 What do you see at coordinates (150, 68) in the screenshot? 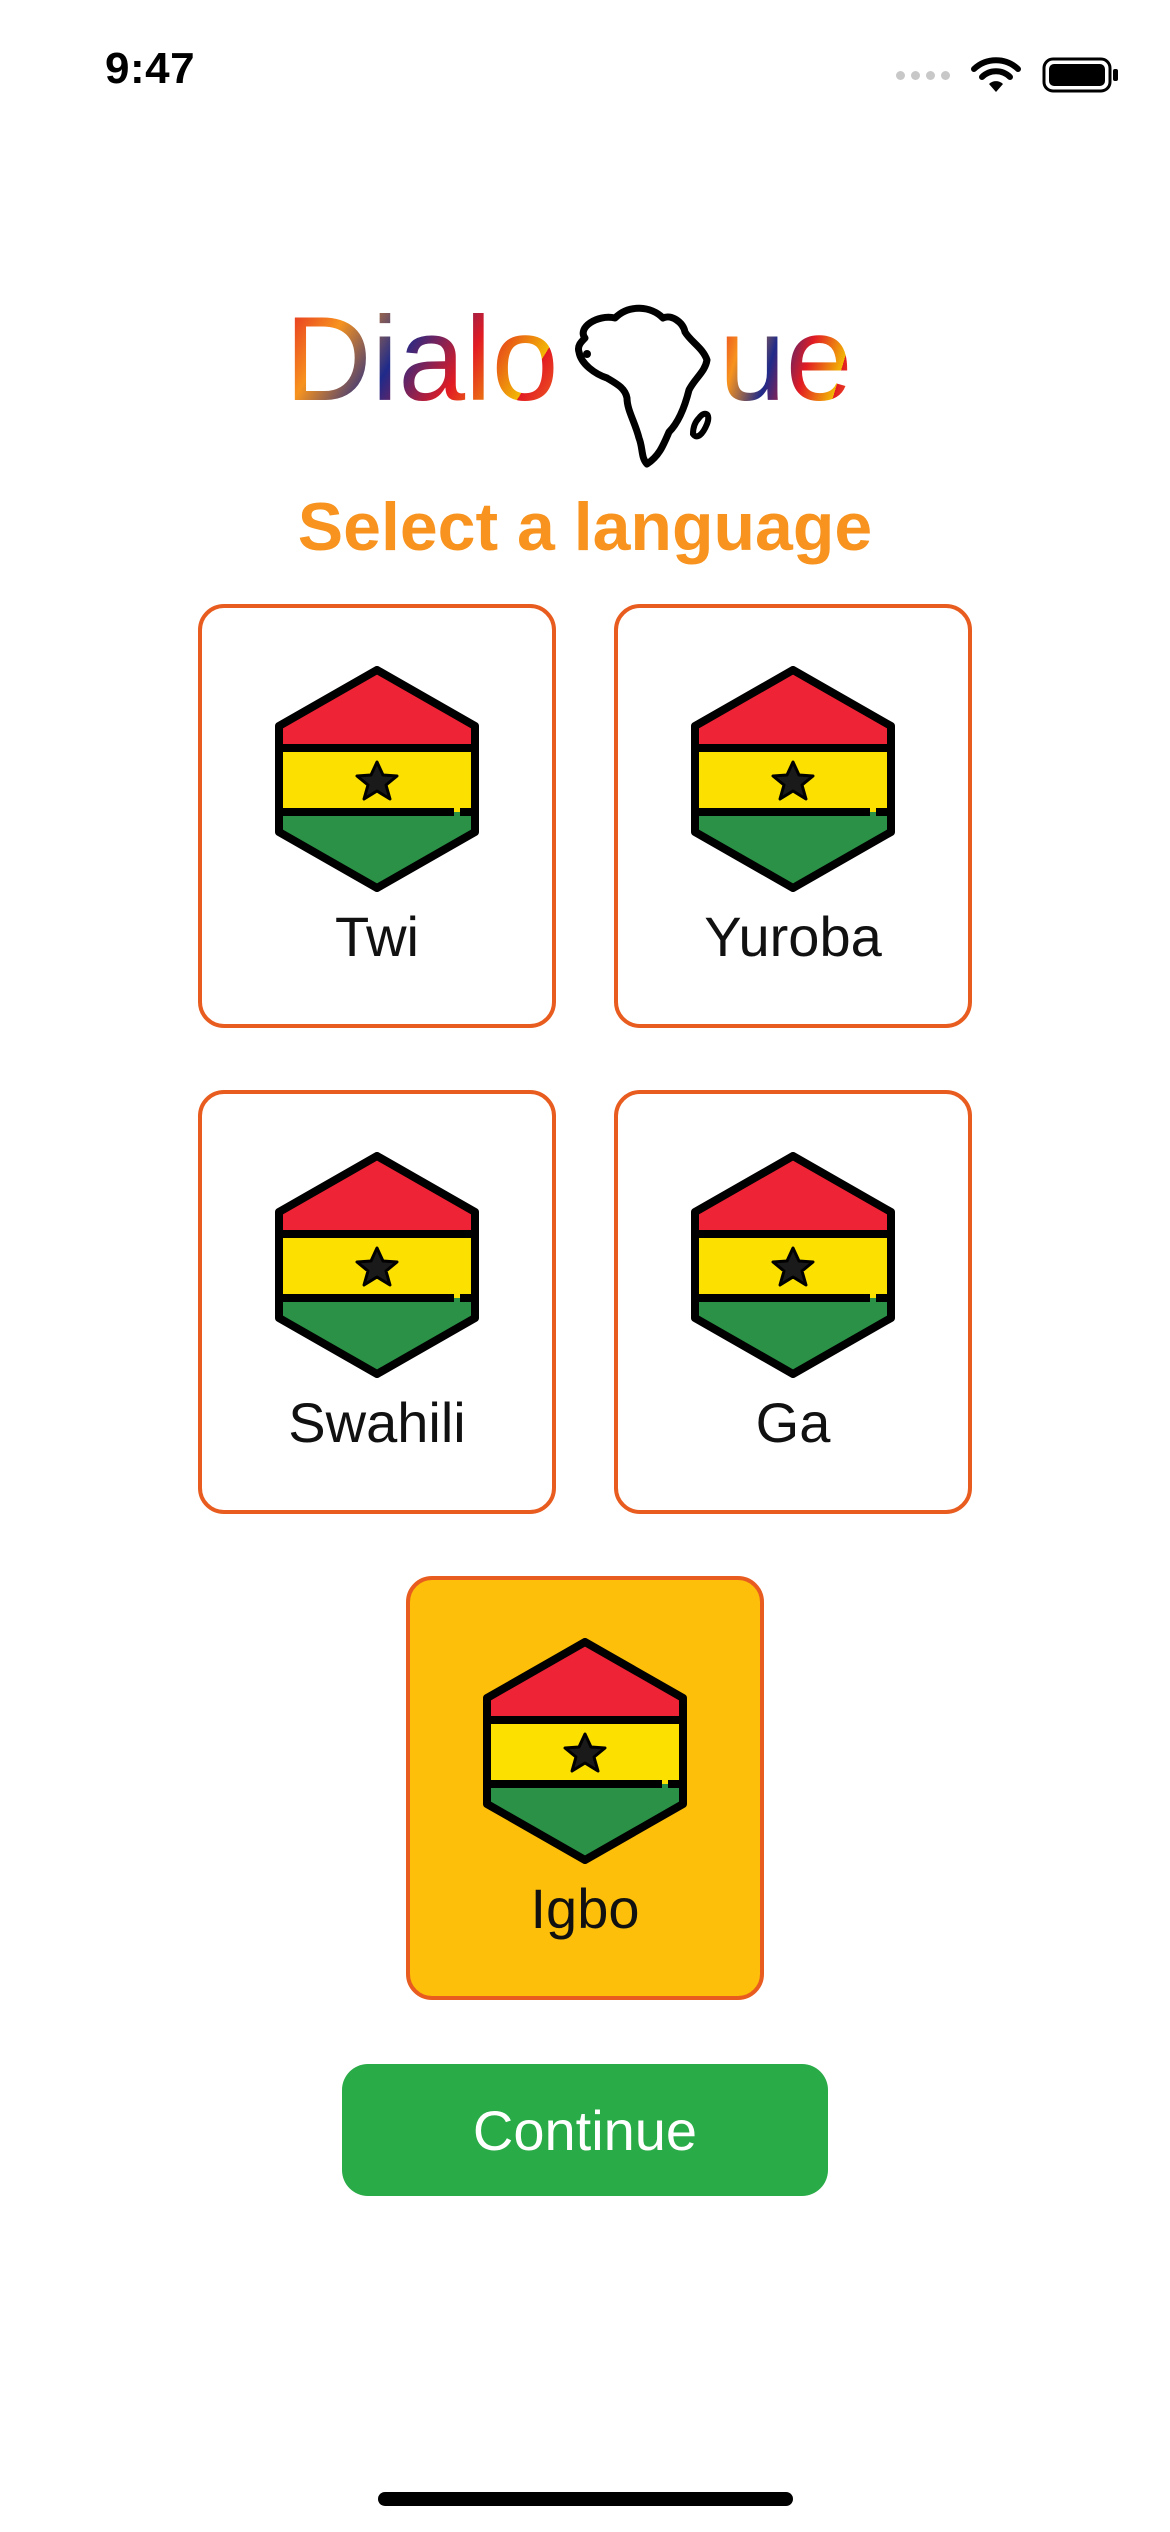
I see `status-time: 9:47` at bounding box center [150, 68].